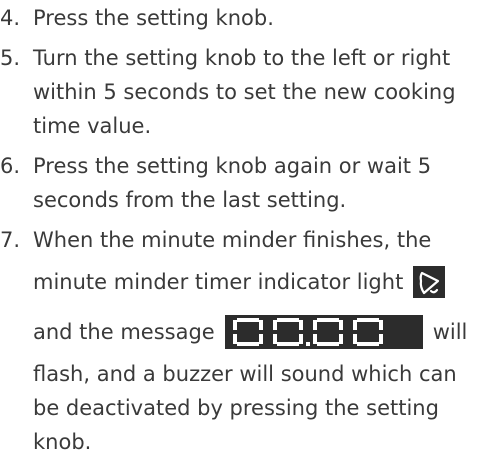  Describe the element at coordinates (450, 332) in the screenshot. I see `step-text-fragment: will` at that location.